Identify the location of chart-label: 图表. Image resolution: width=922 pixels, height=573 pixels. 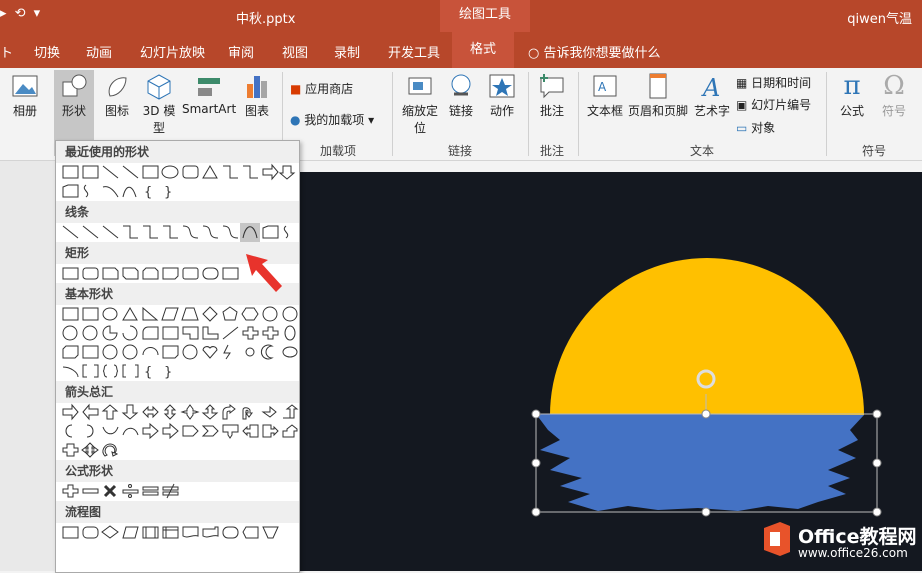
(256, 111).